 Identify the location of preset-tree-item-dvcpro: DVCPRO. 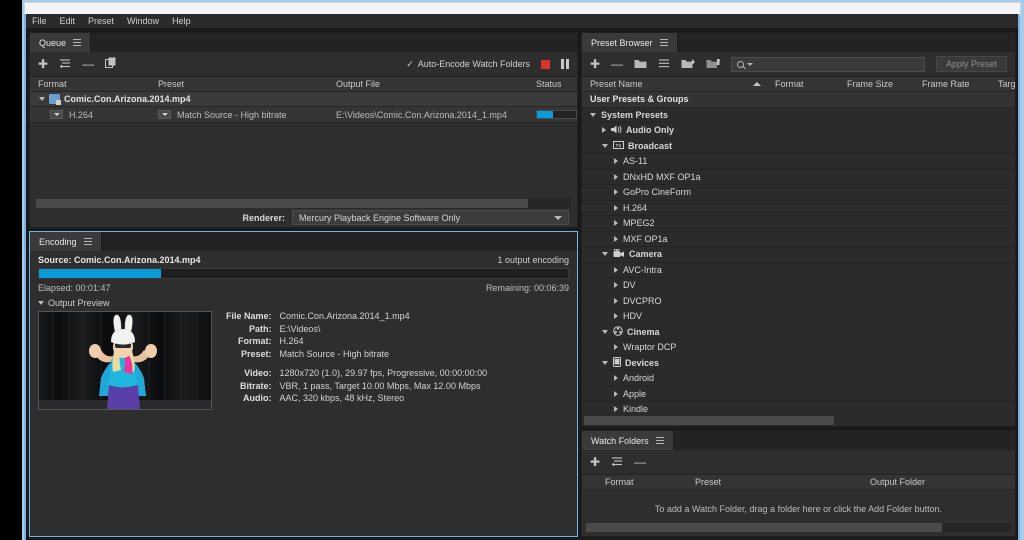
(798, 301).